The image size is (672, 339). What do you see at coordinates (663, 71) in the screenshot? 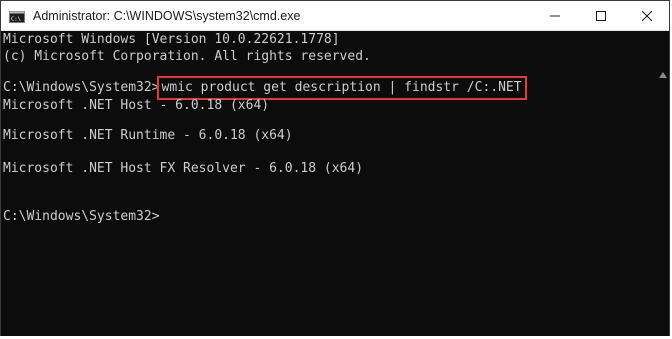
I see `scroll-up-icon` at bounding box center [663, 71].